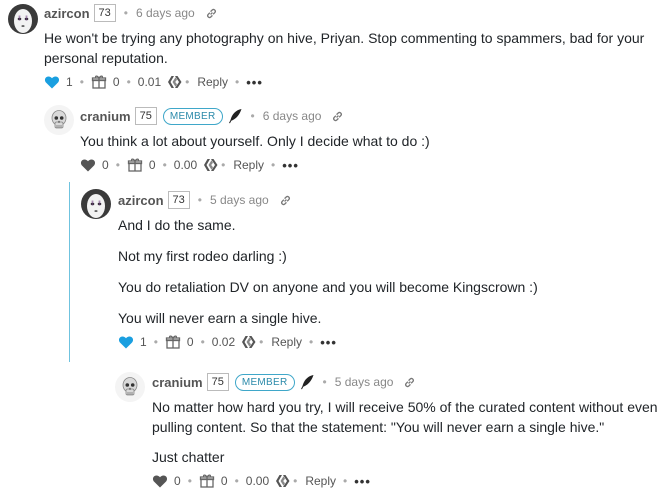  What do you see at coordinates (188, 457) in the screenshot?
I see `comment-text-line: Just chatter` at bounding box center [188, 457].